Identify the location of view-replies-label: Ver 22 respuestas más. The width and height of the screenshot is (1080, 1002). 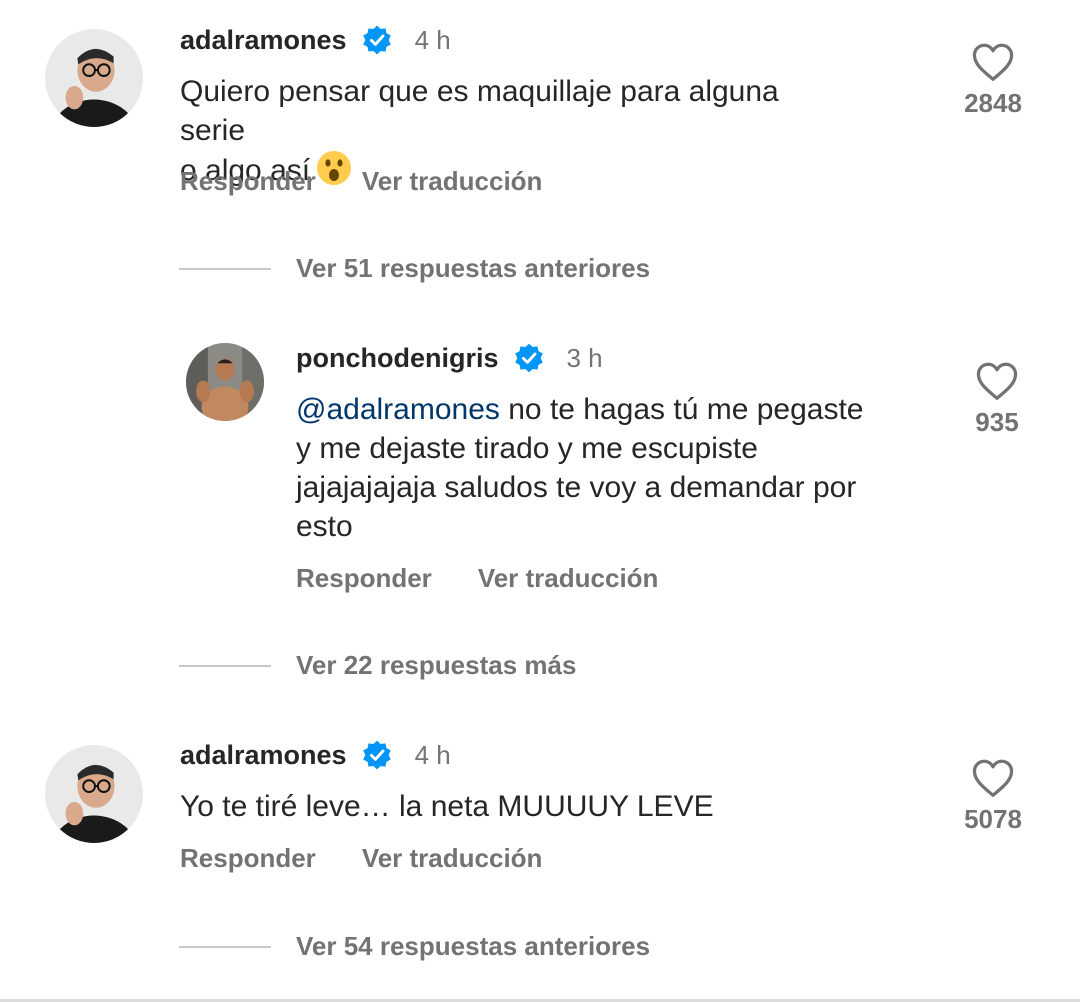
(436, 665).